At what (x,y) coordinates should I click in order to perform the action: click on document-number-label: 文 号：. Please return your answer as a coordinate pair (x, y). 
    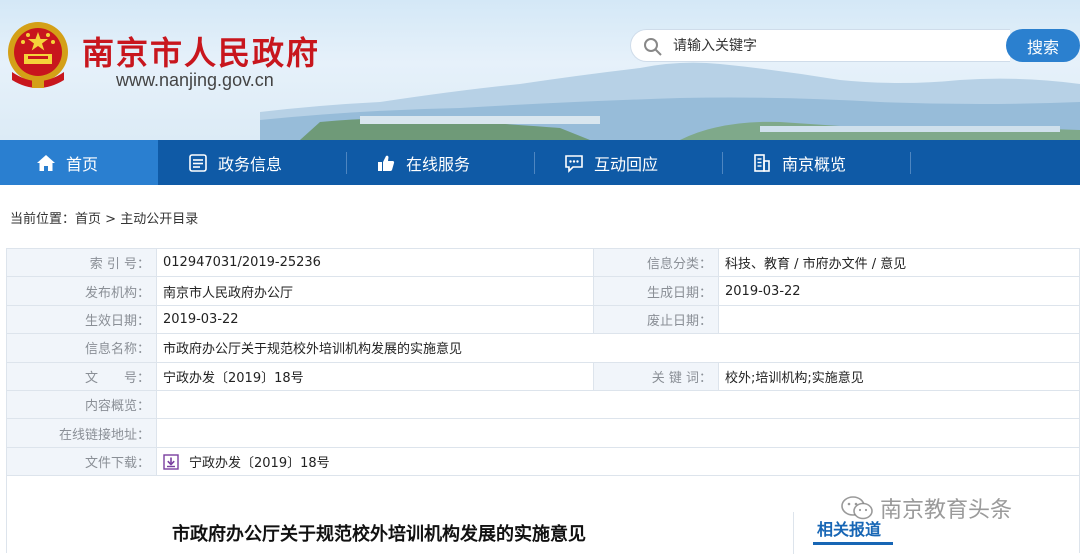
    Looking at the image, I should click on (81, 376).